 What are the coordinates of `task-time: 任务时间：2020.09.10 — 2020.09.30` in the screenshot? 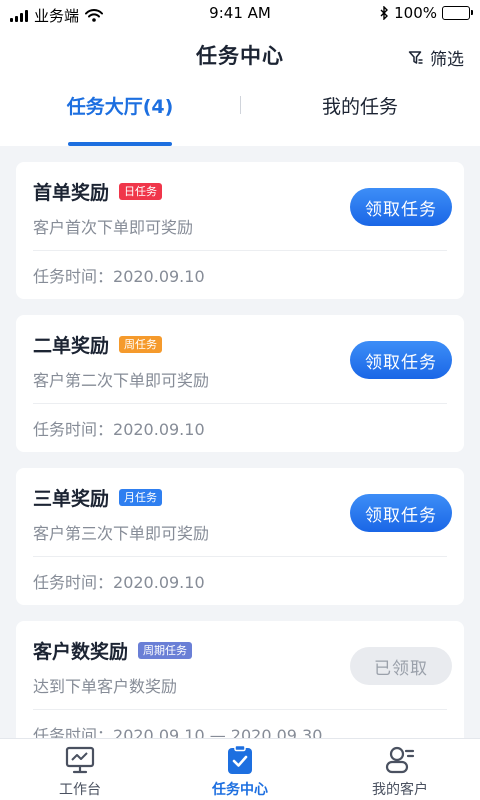 It's located at (177, 730).